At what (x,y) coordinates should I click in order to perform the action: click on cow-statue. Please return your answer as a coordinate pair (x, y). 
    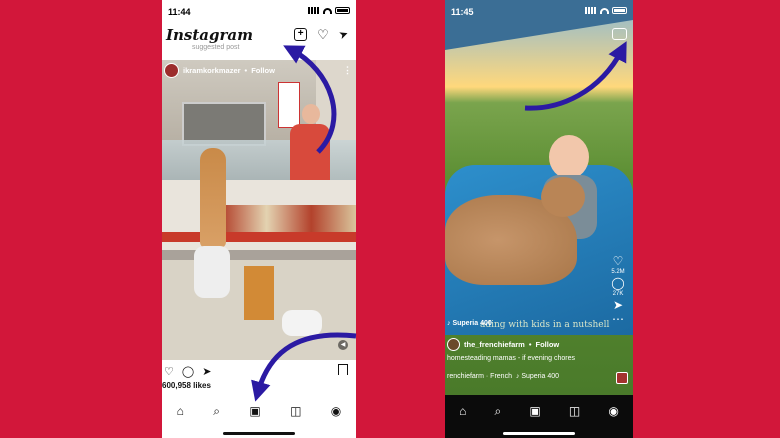
    Looking at the image, I should click on (302, 323).